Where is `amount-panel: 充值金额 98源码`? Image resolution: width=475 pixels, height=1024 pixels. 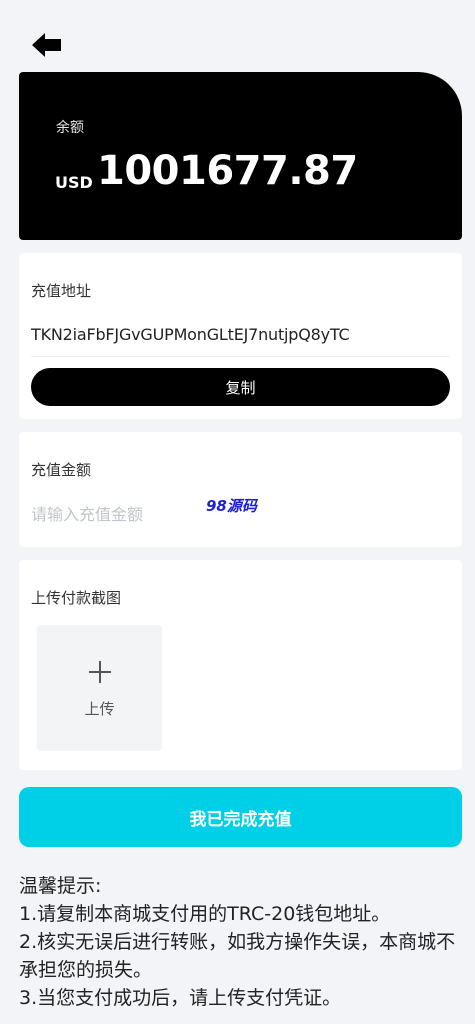
amount-panel: 充值金额 98源码 is located at coordinates (240, 489).